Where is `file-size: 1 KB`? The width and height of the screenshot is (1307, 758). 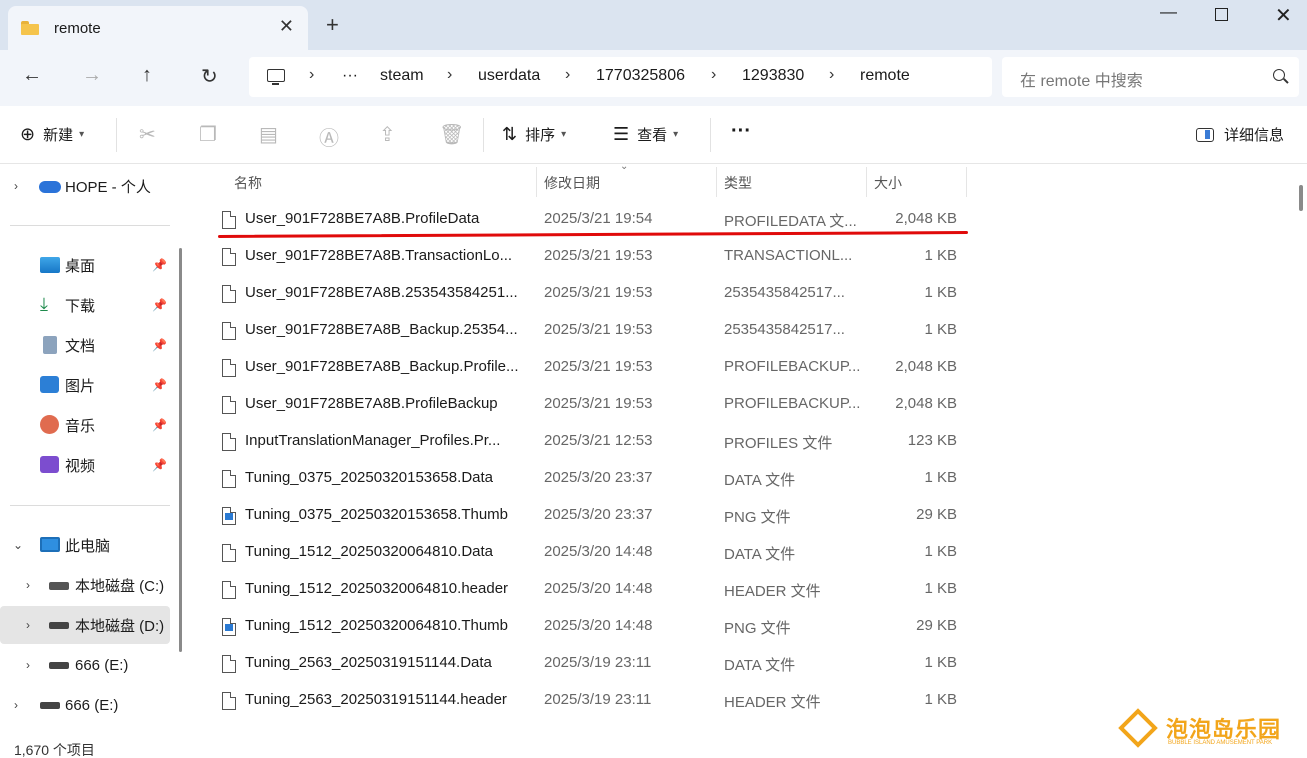 file-size: 1 KB is located at coordinates (940, 255).